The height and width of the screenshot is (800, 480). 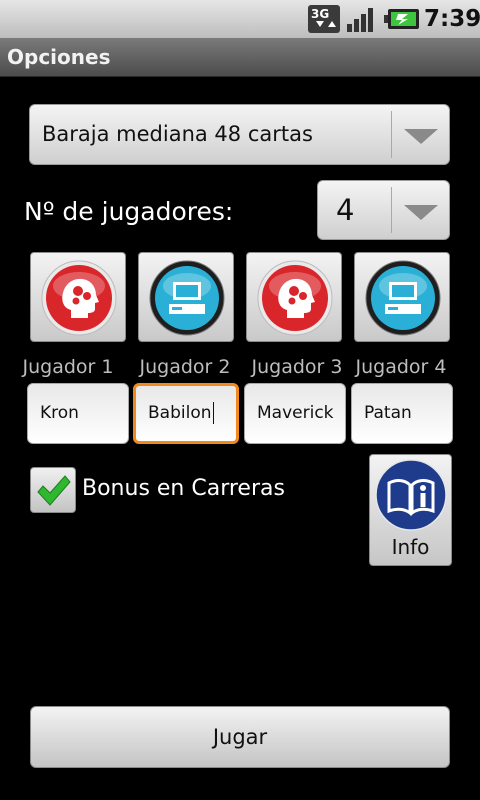 I want to click on deck-spinner: Baraja mediana 48 cartas, so click(x=239, y=134).